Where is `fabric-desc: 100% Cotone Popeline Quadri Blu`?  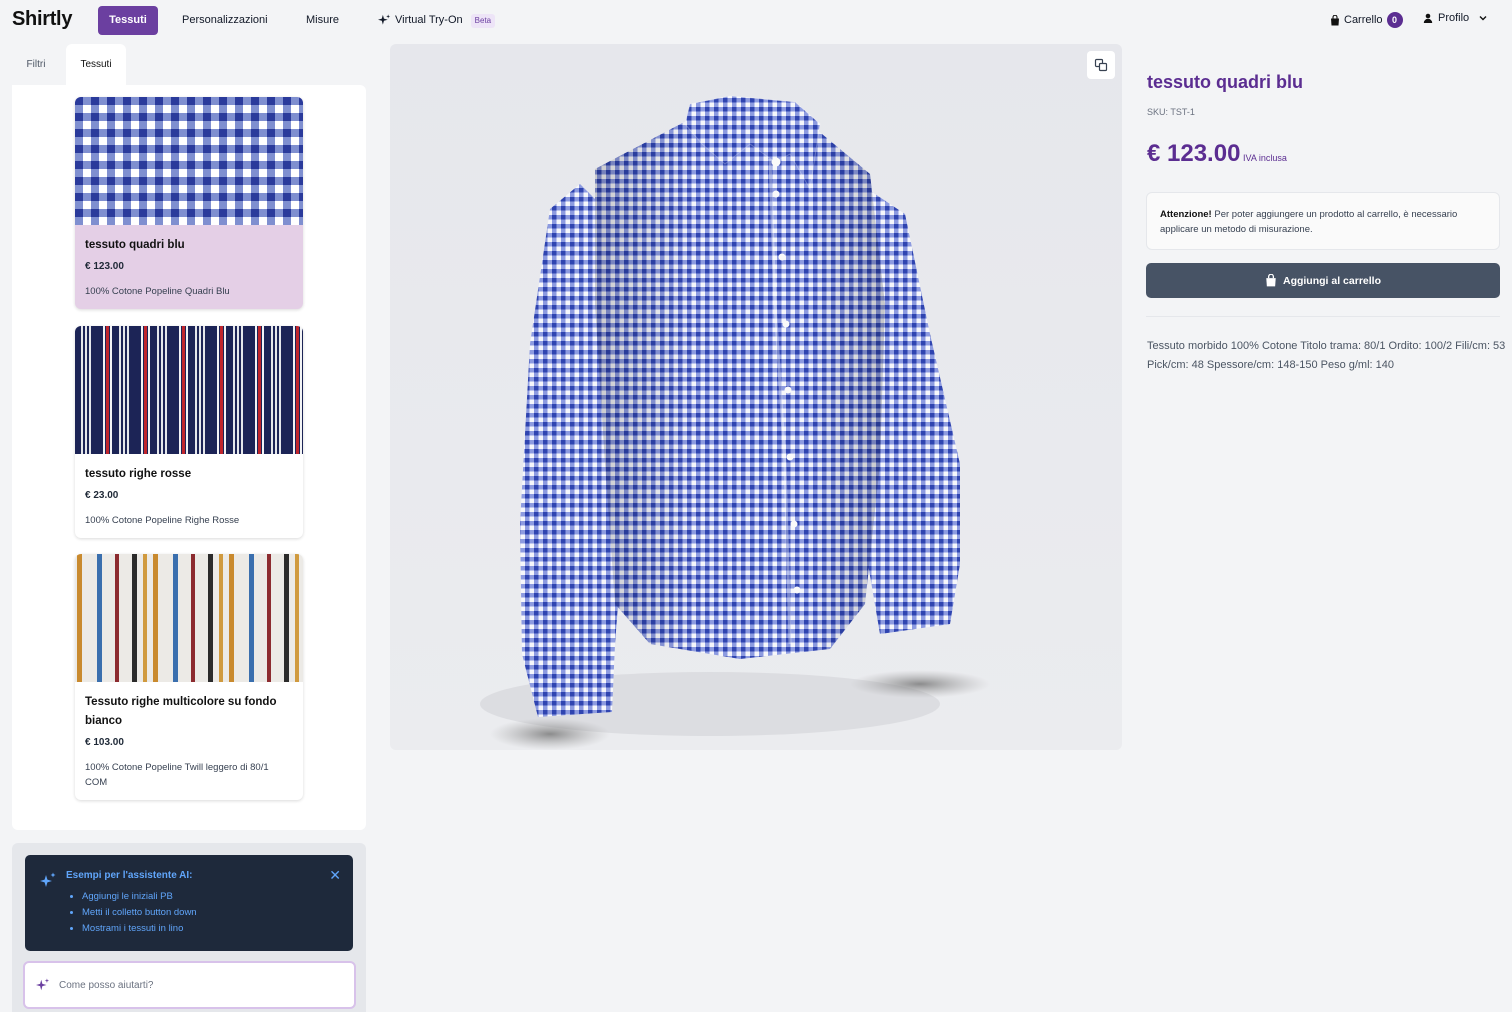
fabric-desc: 100% Cotone Popeline Quadri Blu is located at coordinates (157, 291).